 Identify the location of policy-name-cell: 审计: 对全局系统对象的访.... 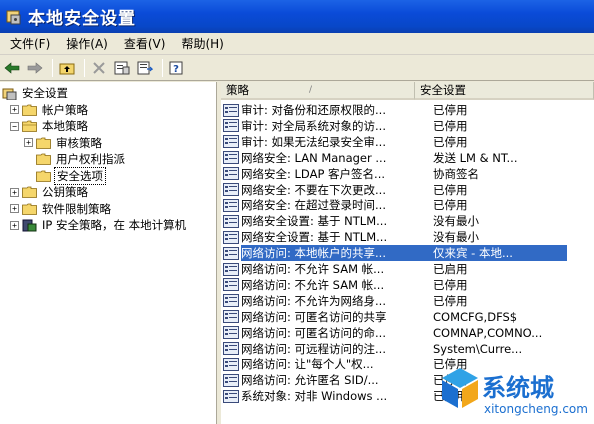
(313, 125).